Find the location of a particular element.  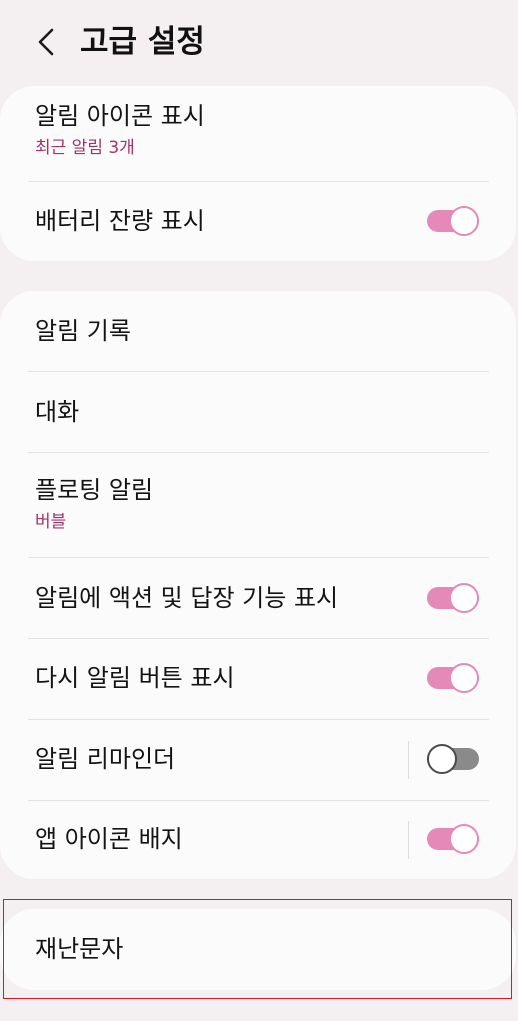

back-button is located at coordinates (46, 42).